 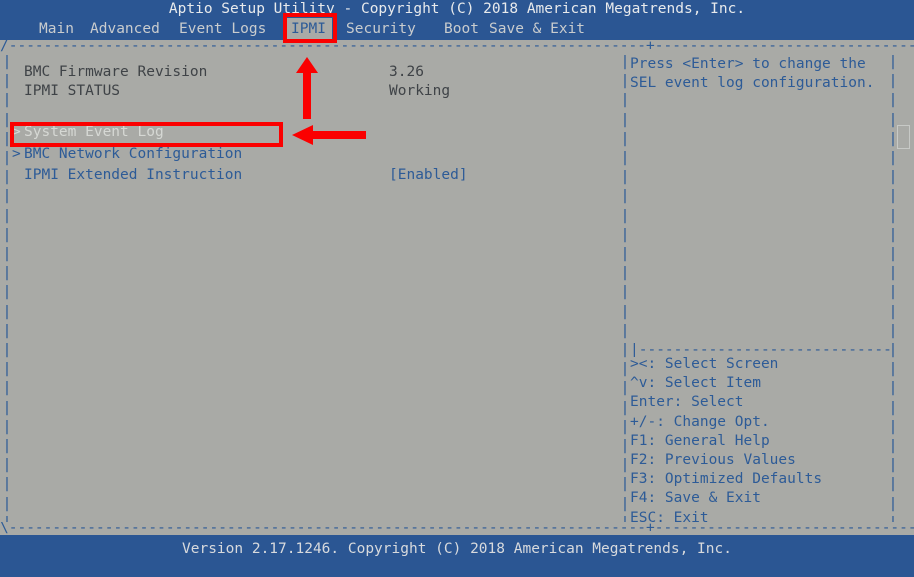 What do you see at coordinates (748, 64) in the screenshot?
I see `help-line: Press <Enter> to change the` at bounding box center [748, 64].